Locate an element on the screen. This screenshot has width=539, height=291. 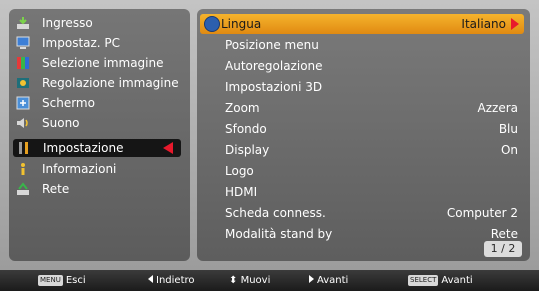
sidebar-item-rete: Rete is located at coordinates (102, 189).